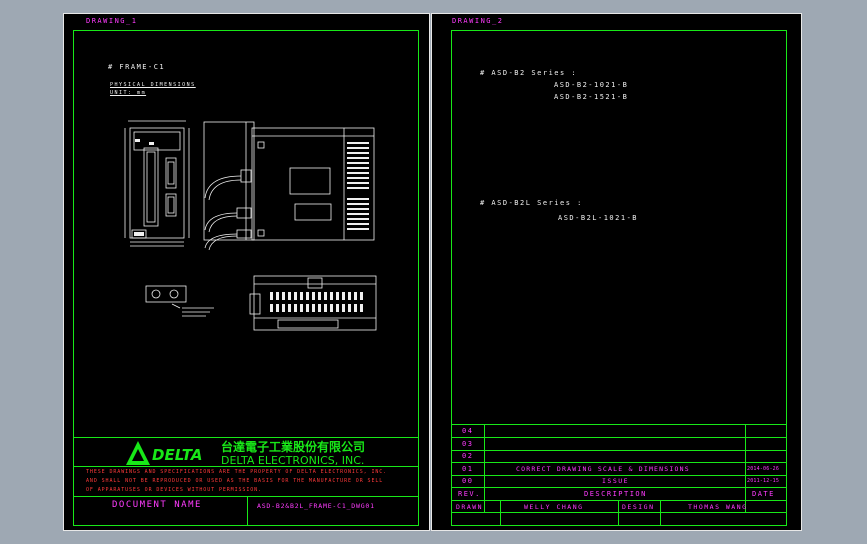 The image size is (867, 544). Describe the element at coordinates (470, 507) in the screenshot. I see `drawn-label: DRAWN` at that location.